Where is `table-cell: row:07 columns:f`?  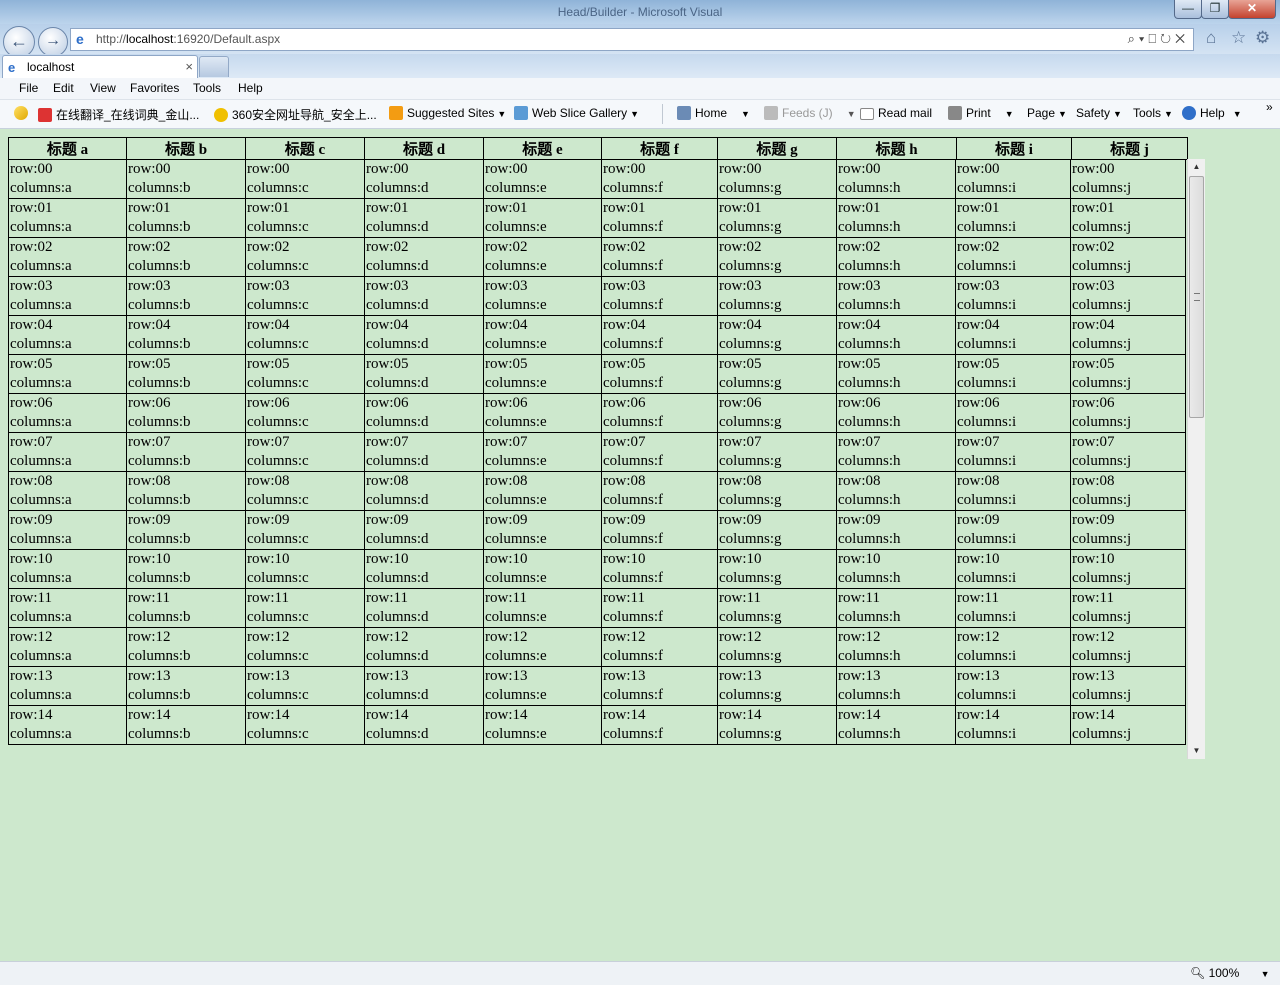 table-cell: row:07 columns:f is located at coordinates (659, 452).